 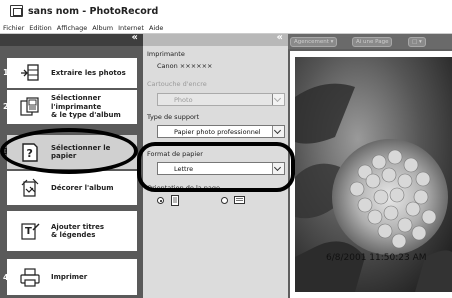 What do you see at coordinates (30, 277) in the screenshot?
I see `print-icon` at bounding box center [30, 277].